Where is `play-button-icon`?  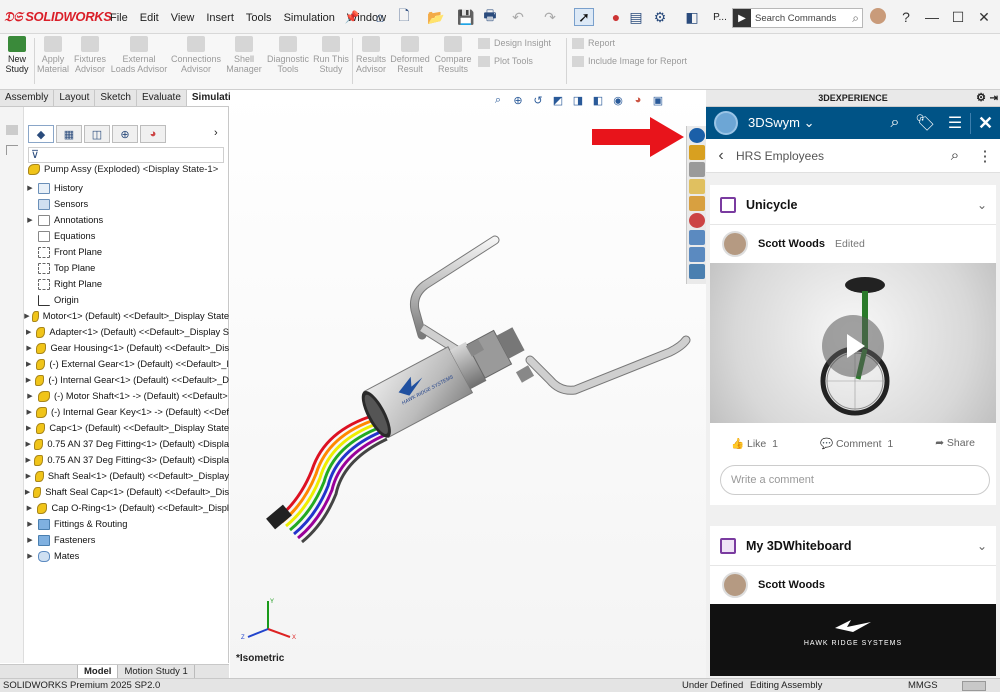
play-button-icon is located at coordinates (853, 346).